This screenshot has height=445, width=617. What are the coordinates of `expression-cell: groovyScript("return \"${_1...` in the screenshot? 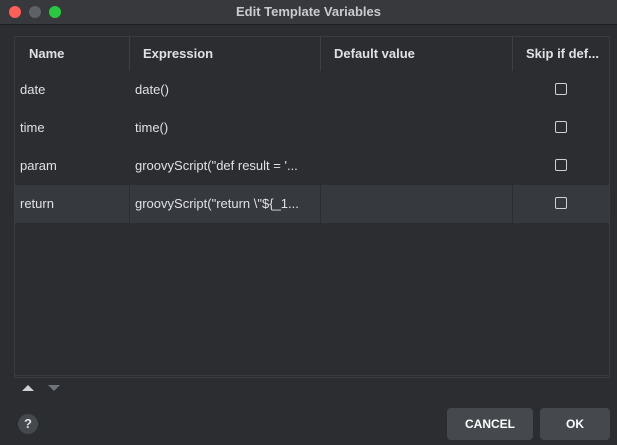 It's located at (225, 204).